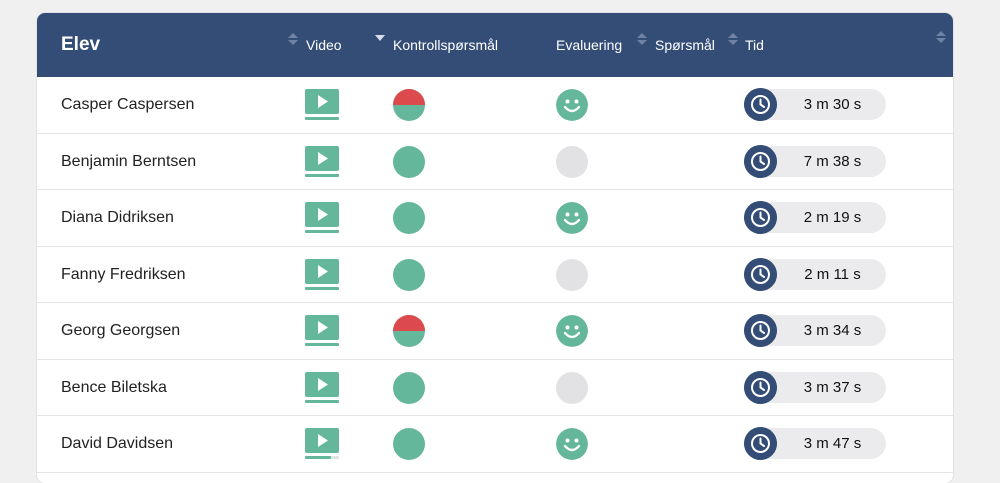 The height and width of the screenshot is (483, 1000). Describe the element at coordinates (127, 104) in the screenshot. I see `student-name: Casper Caspersen` at that location.